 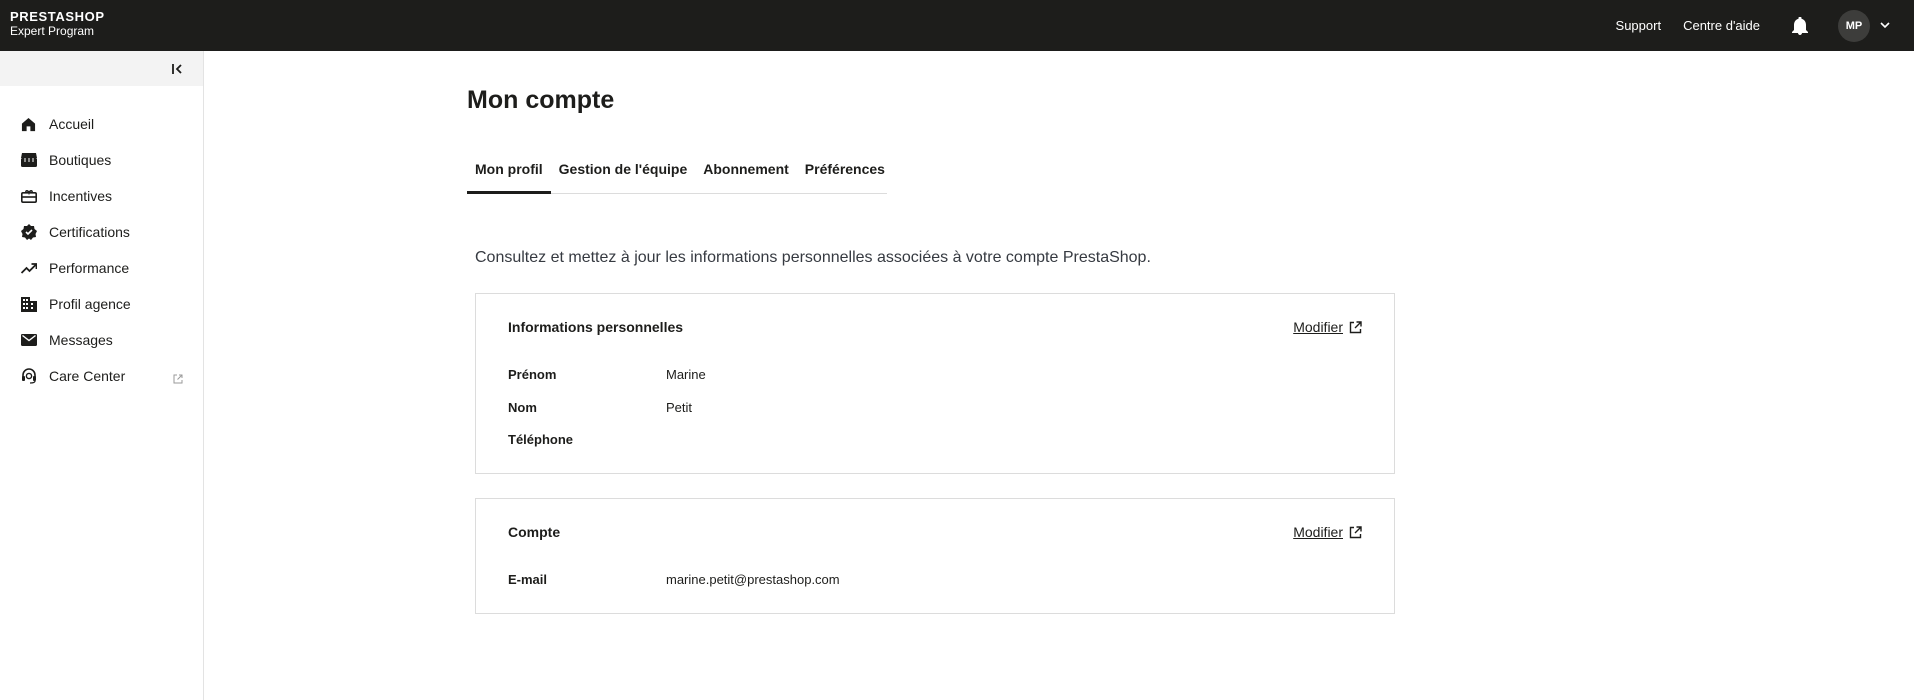 What do you see at coordinates (623, 174) in the screenshot?
I see `tab-gestion-equipe: Gestion de l'équipe` at bounding box center [623, 174].